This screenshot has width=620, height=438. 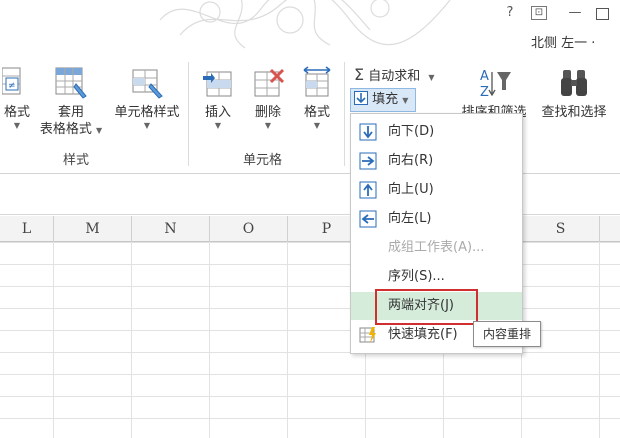 What do you see at coordinates (602, 14) in the screenshot?
I see `maximize-button` at bounding box center [602, 14].